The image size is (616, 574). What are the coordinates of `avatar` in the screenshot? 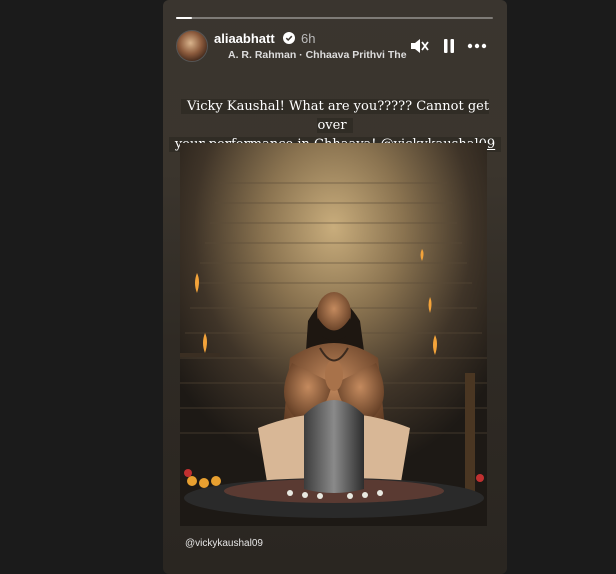 It's located at (192, 46).